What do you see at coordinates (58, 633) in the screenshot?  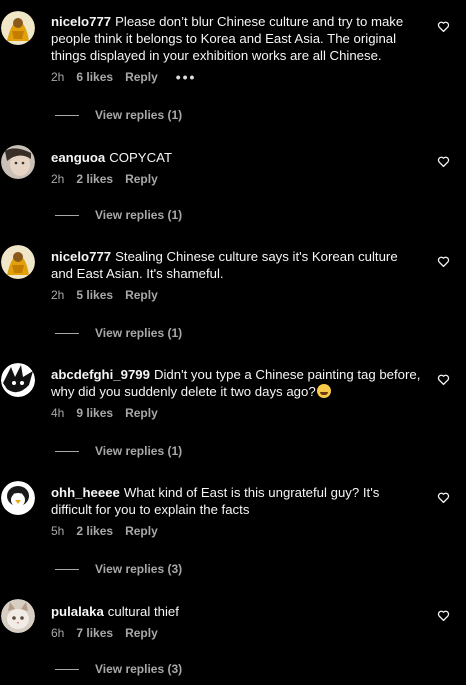 I see `timestamp: 6h` at bounding box center [58, 633].